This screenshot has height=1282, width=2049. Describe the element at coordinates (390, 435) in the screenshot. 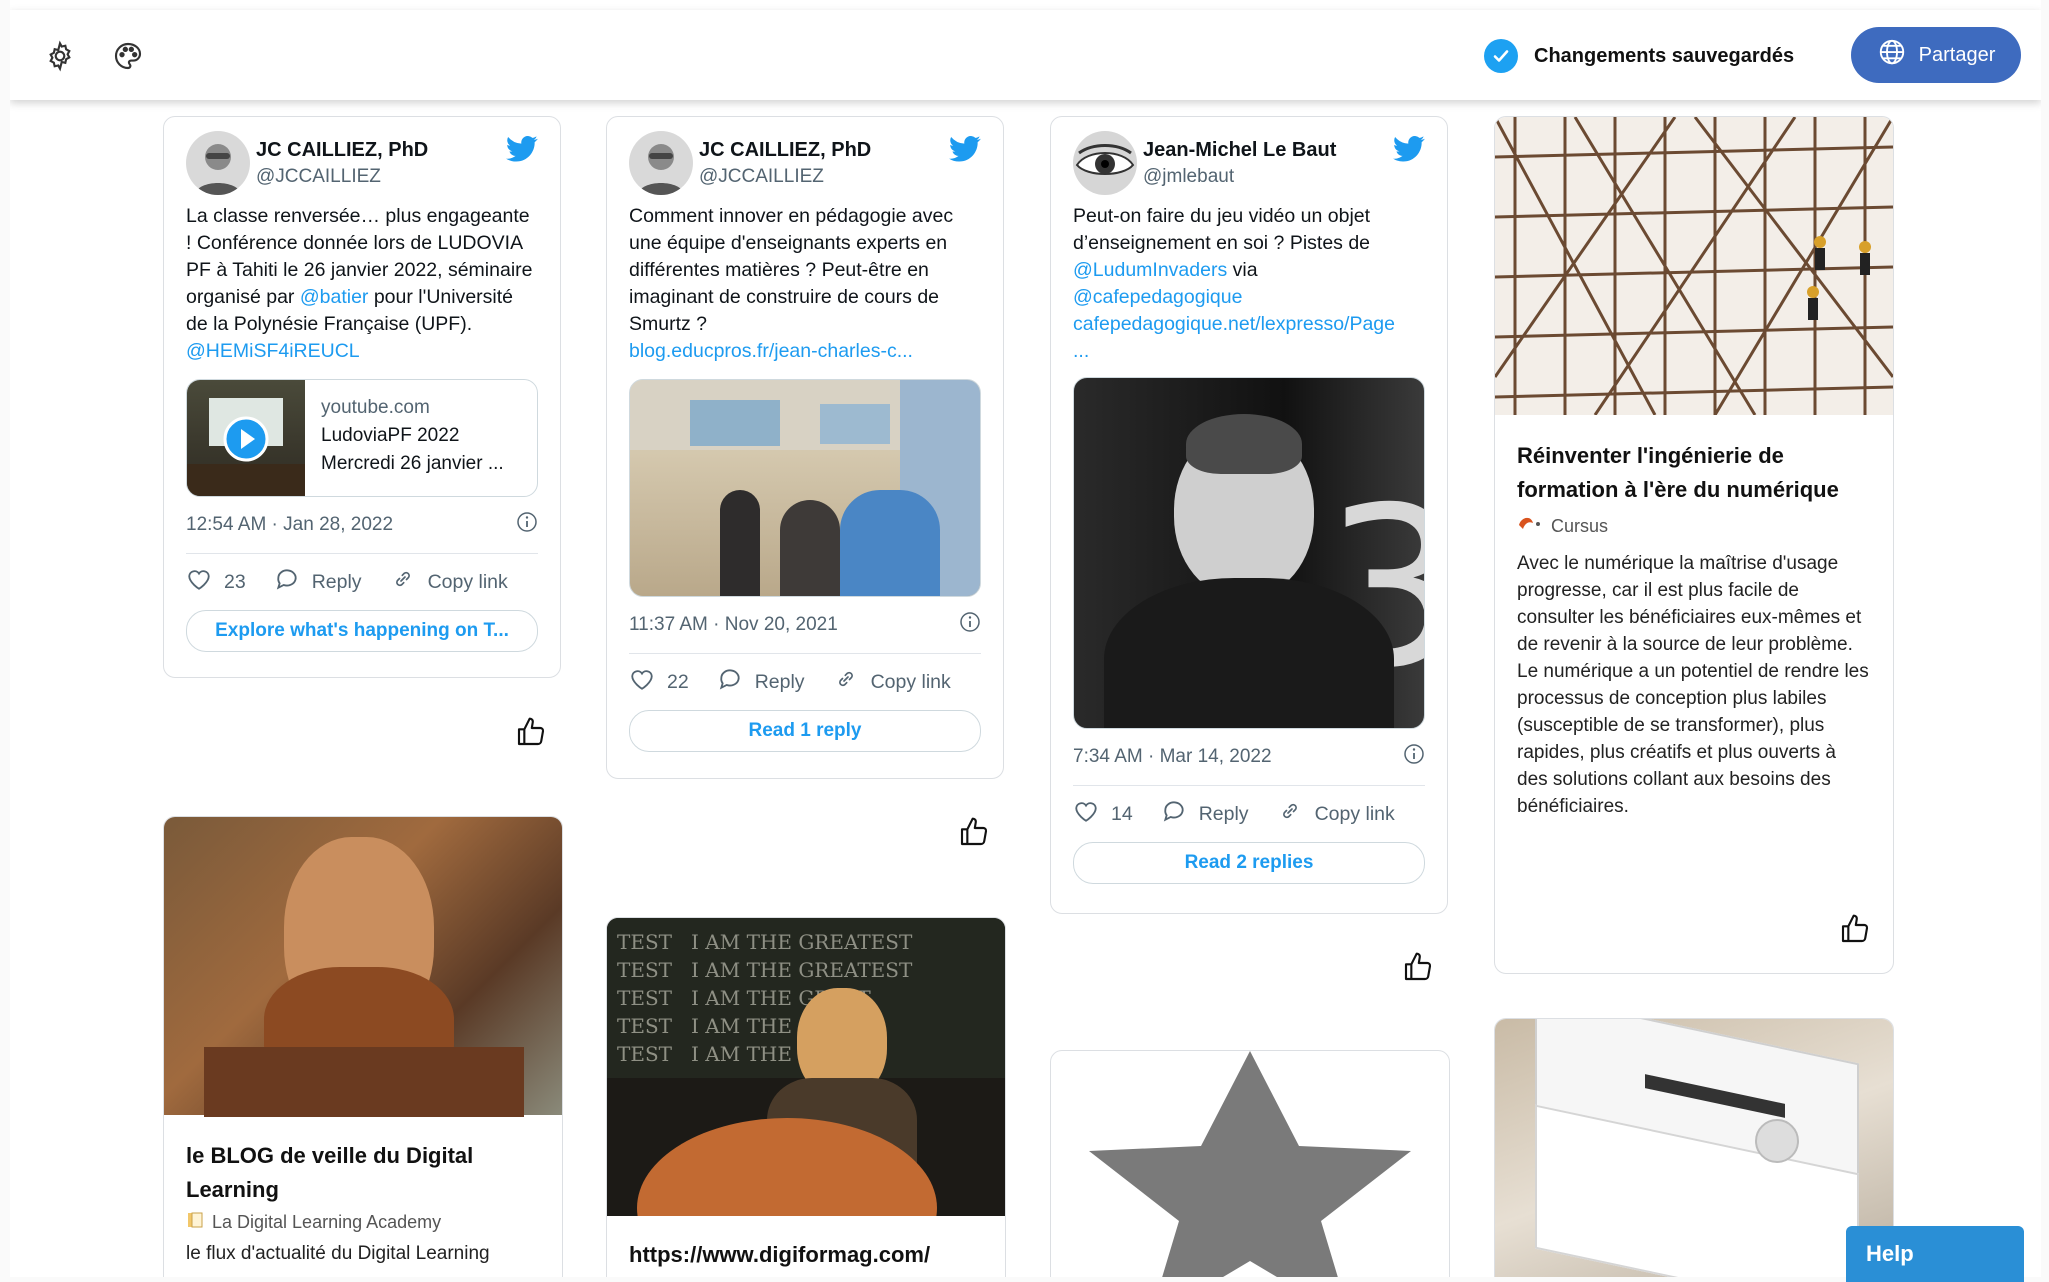

I see `preview-title: LudoviaPF 2022` at that location.